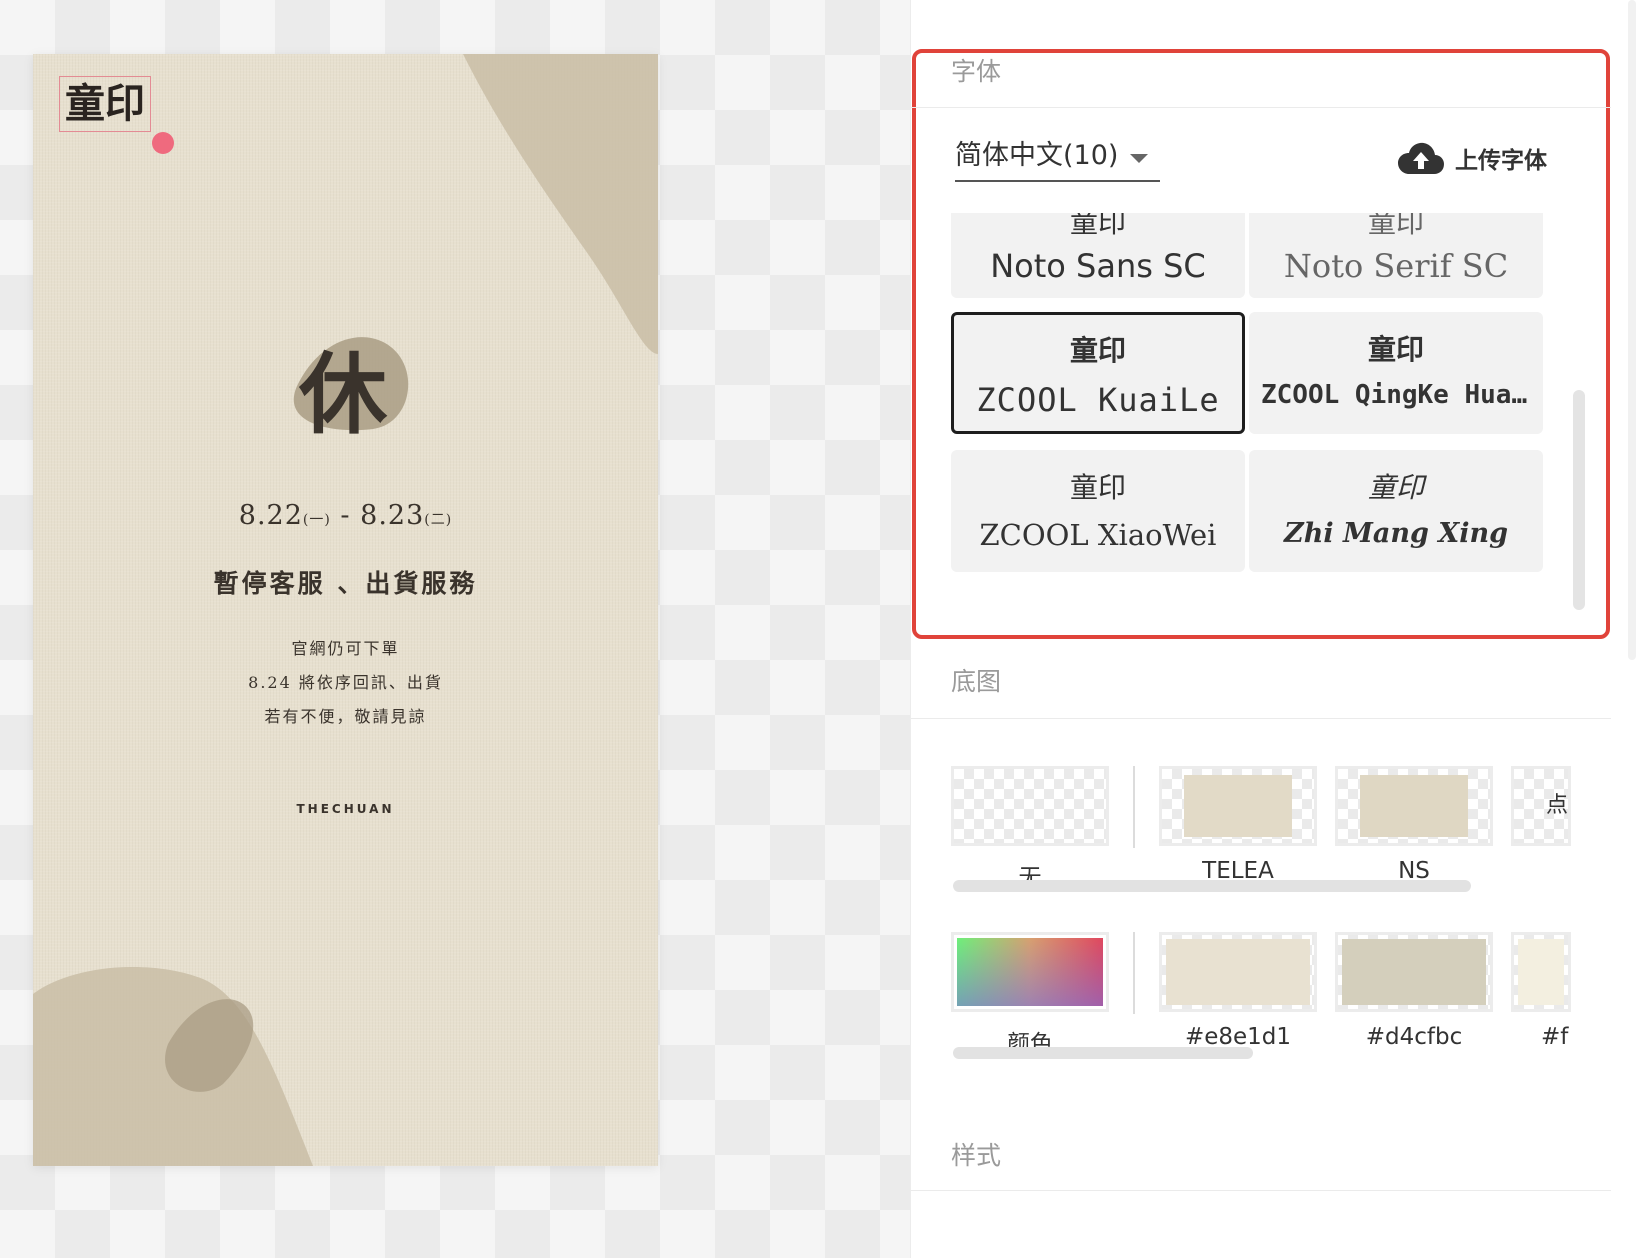  What do you see at coordinates (976, 1155) in the screenshot?
I see `style-section-title: 样式` at bounding box center [976, 1155].